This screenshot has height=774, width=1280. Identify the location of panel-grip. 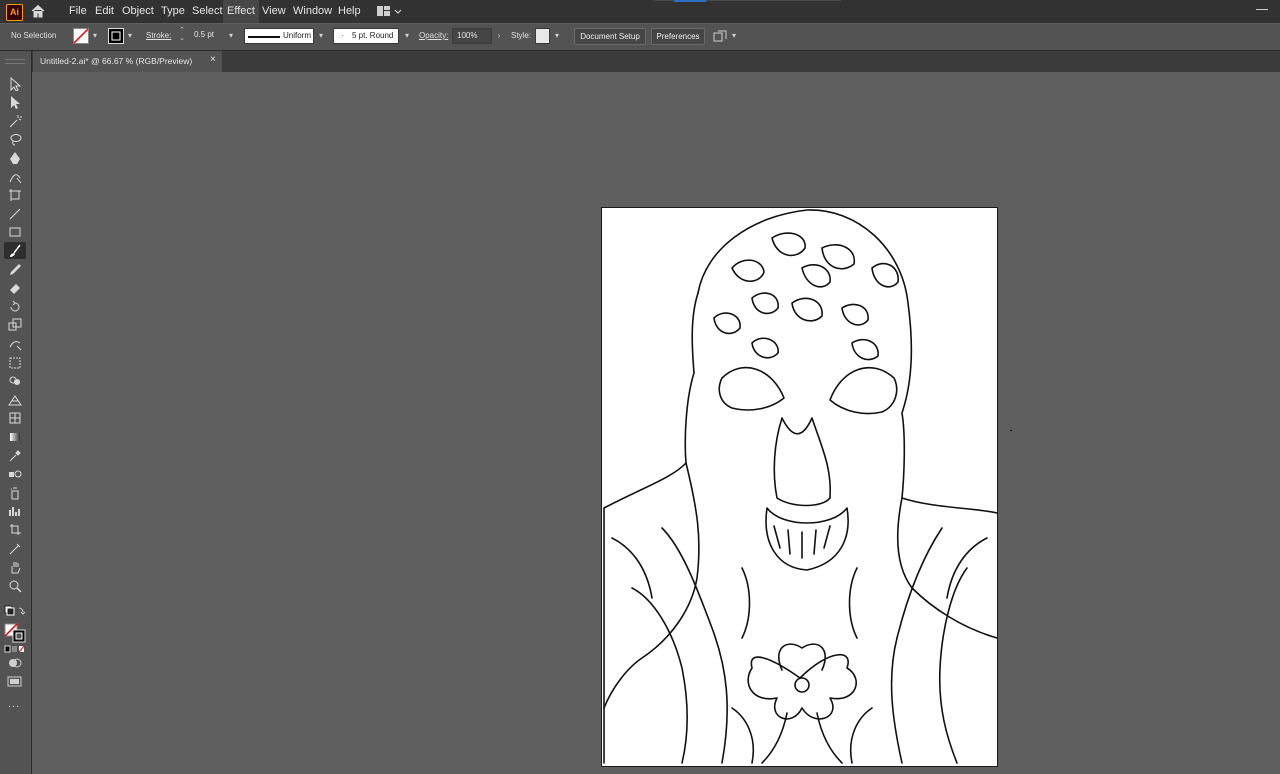
(15, 61).